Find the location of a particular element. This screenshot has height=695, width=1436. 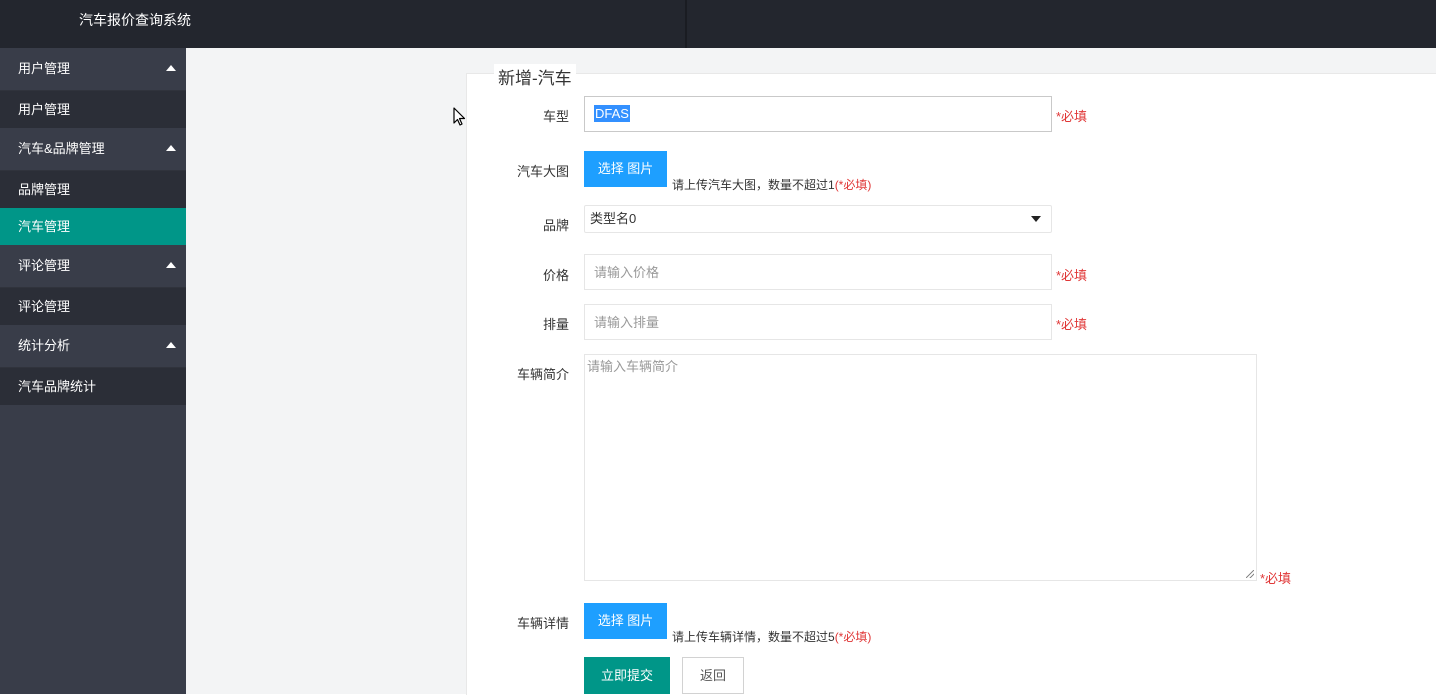

main-image-upload-button: 选择 图片 is located at coordinates (625, 169).